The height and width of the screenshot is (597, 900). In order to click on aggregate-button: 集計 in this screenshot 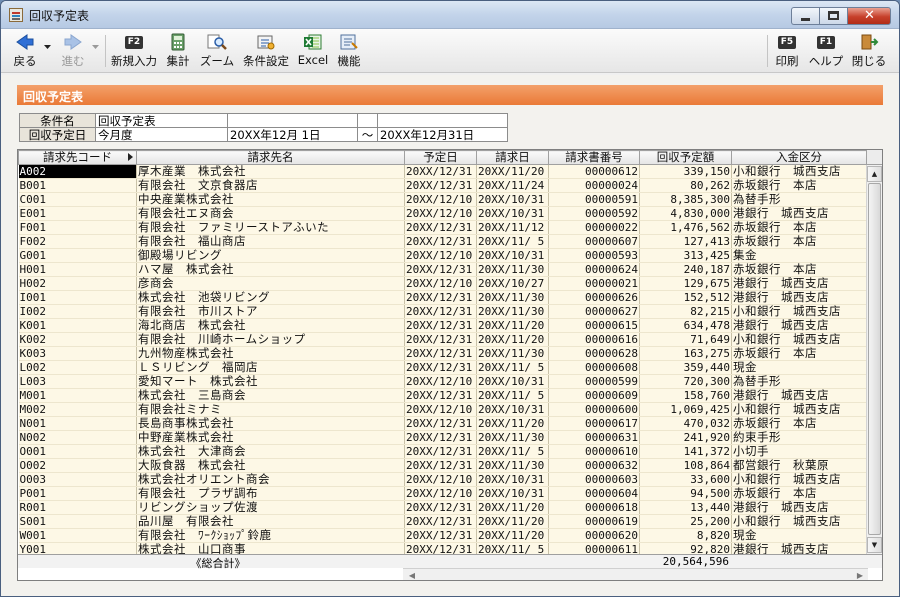, I will do `click(178, 51)`.